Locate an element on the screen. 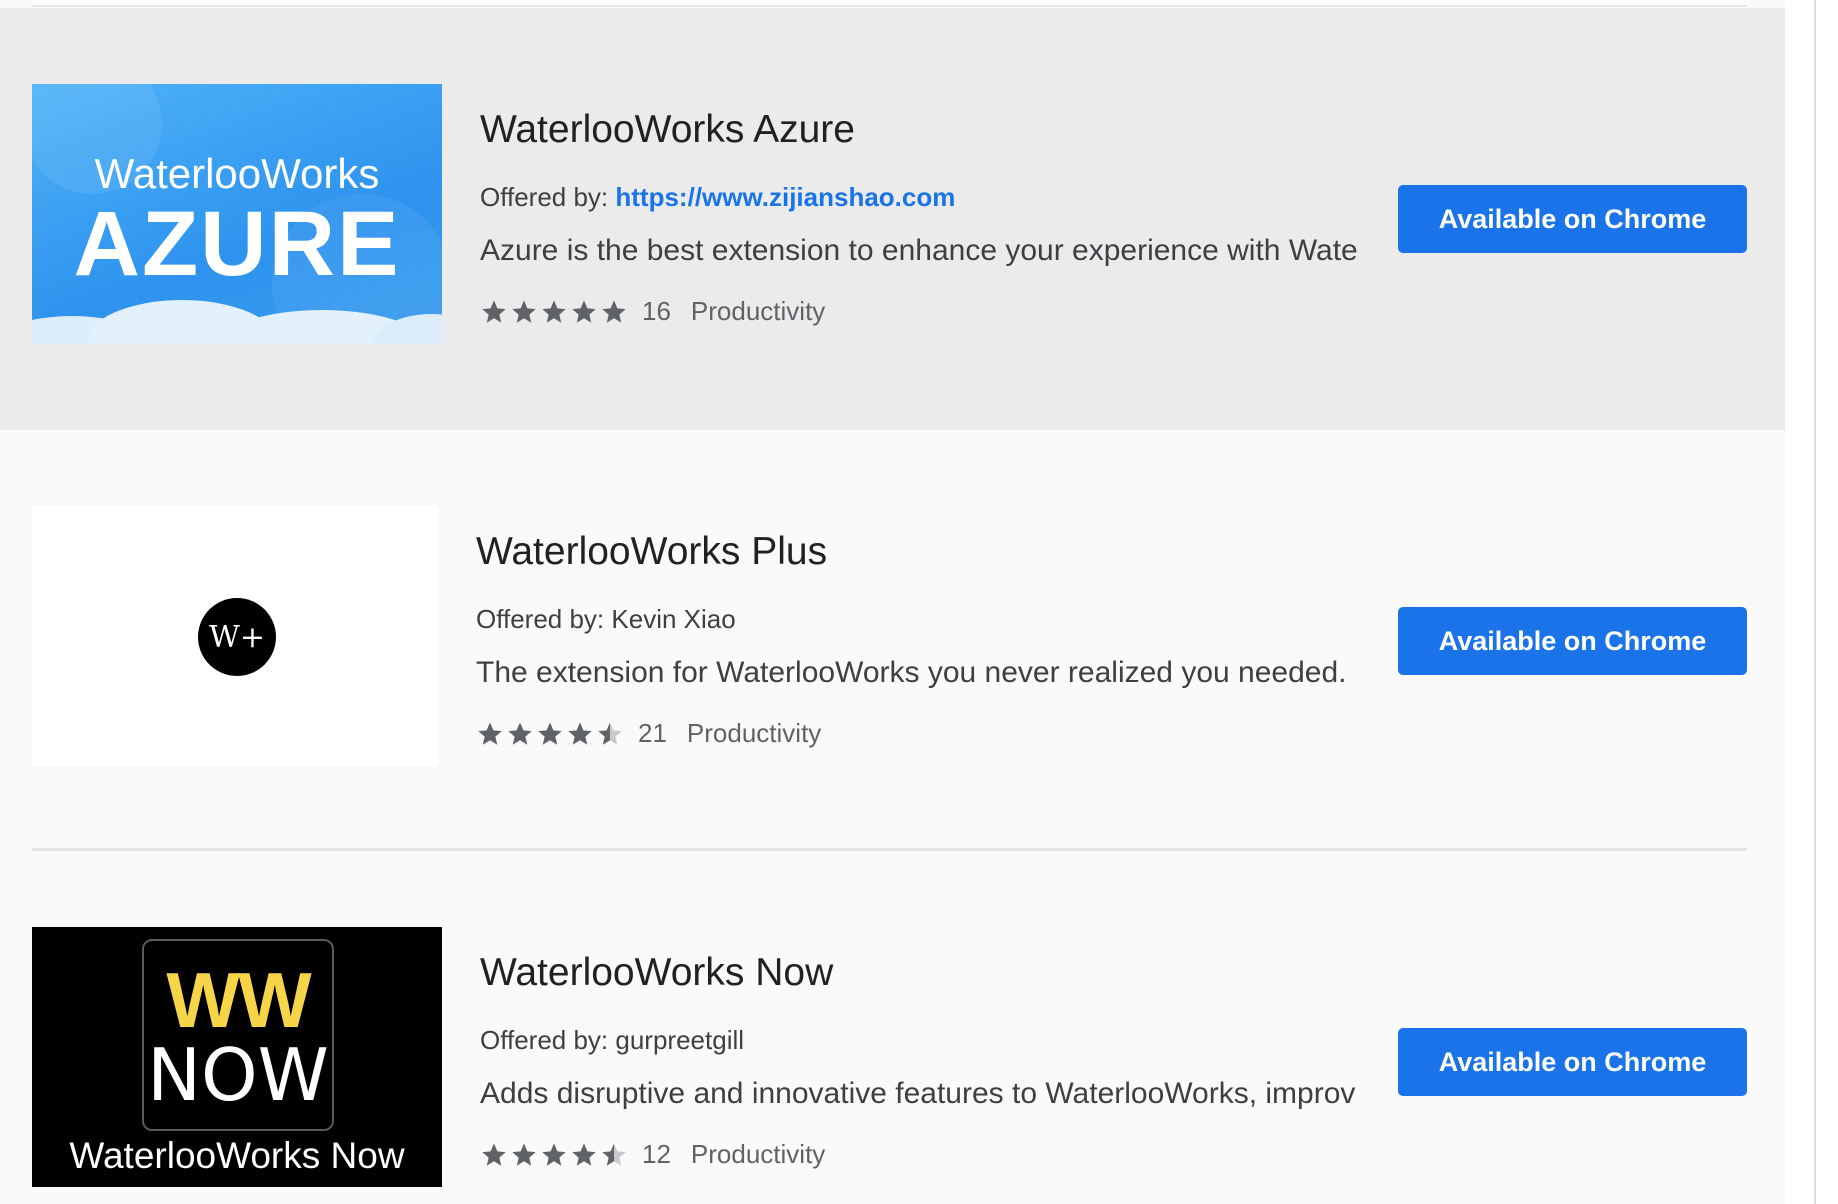 The image size is (1838, 1204). extension-title: WaterlooWorks Now is located at coordinates (656, 973).